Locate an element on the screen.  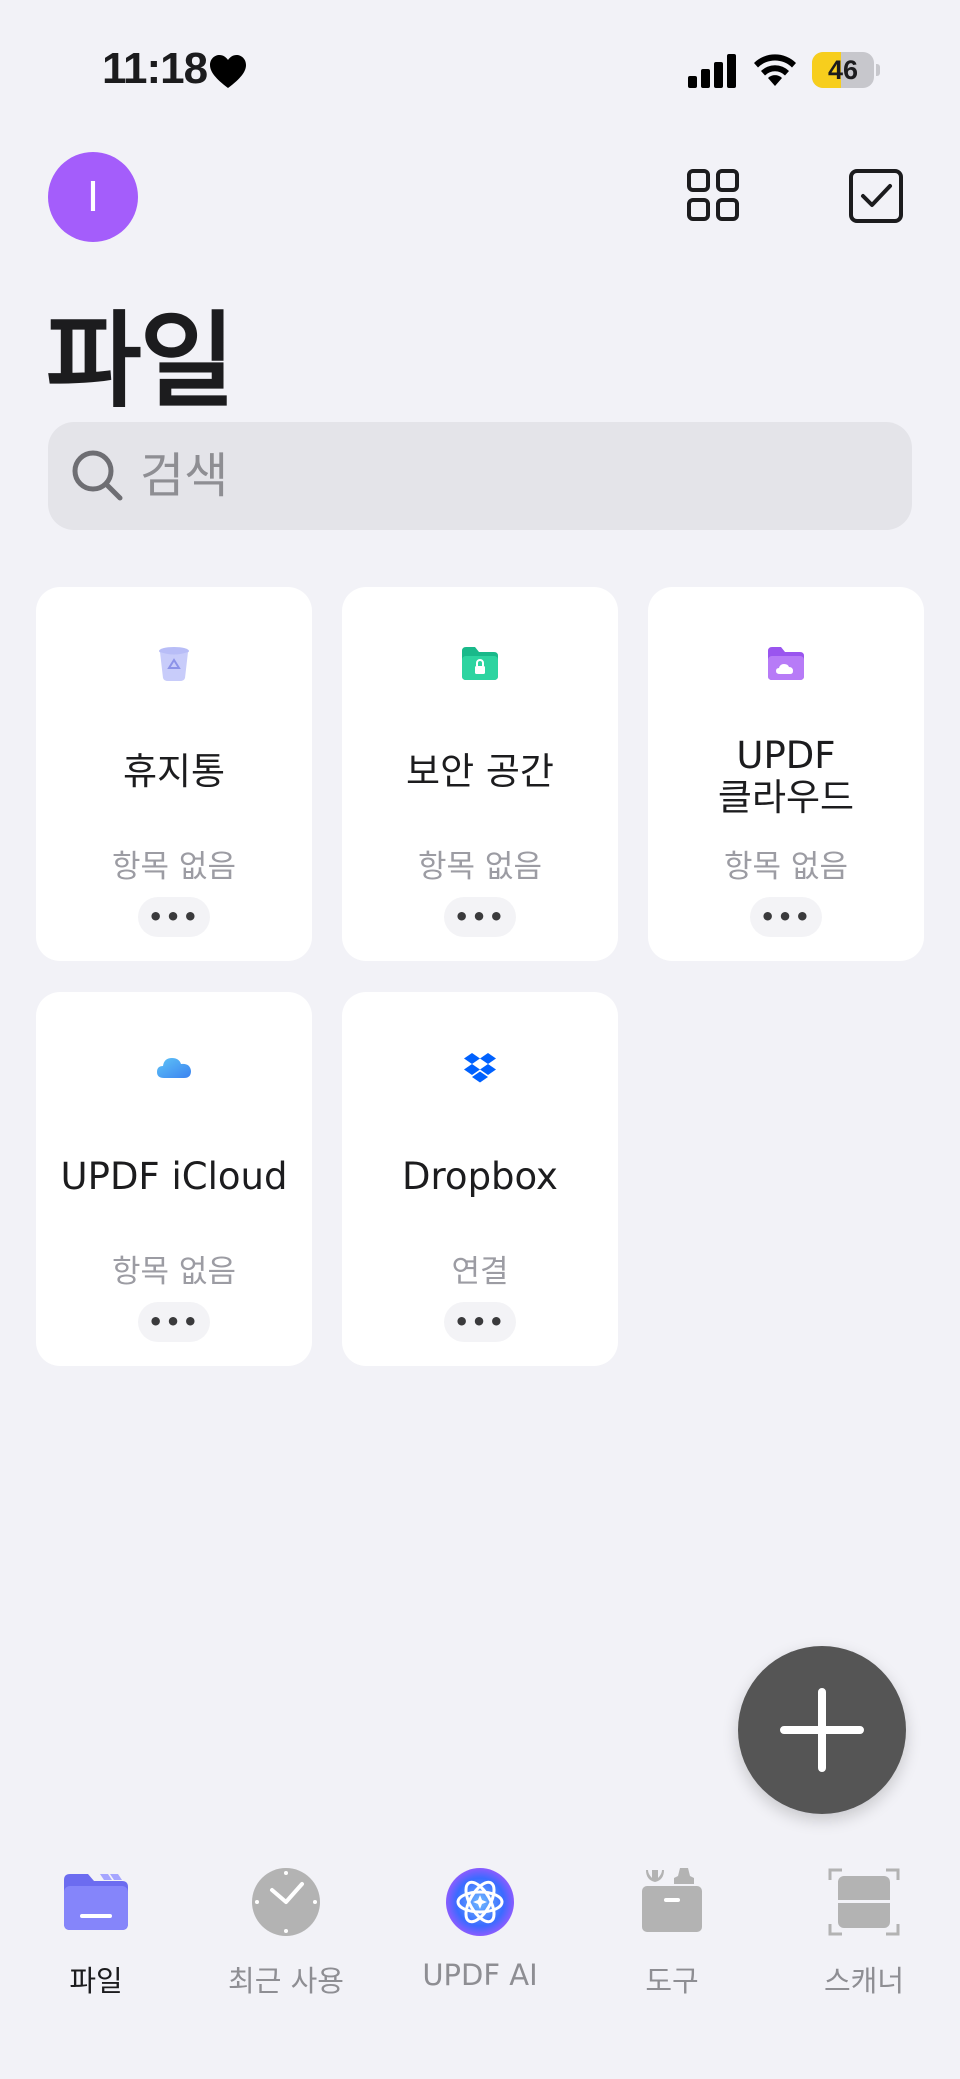
card-secure-space: 보안 공간 항목 없음 ••• is located at coordinates (480, 774).